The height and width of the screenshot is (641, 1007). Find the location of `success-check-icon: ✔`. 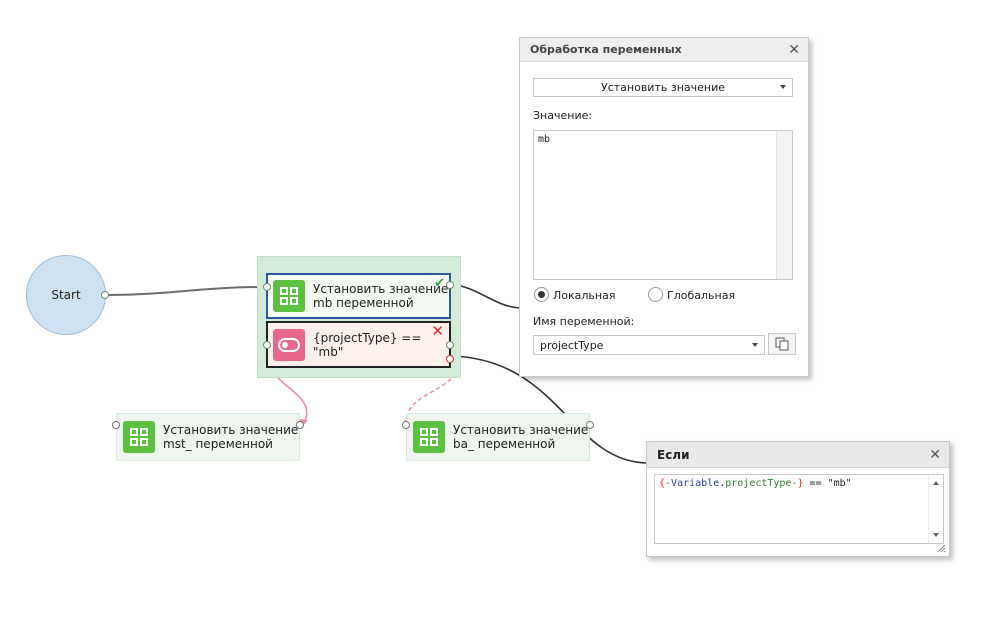

success-check-icon: ✔ is located at coordinates (439, 283).